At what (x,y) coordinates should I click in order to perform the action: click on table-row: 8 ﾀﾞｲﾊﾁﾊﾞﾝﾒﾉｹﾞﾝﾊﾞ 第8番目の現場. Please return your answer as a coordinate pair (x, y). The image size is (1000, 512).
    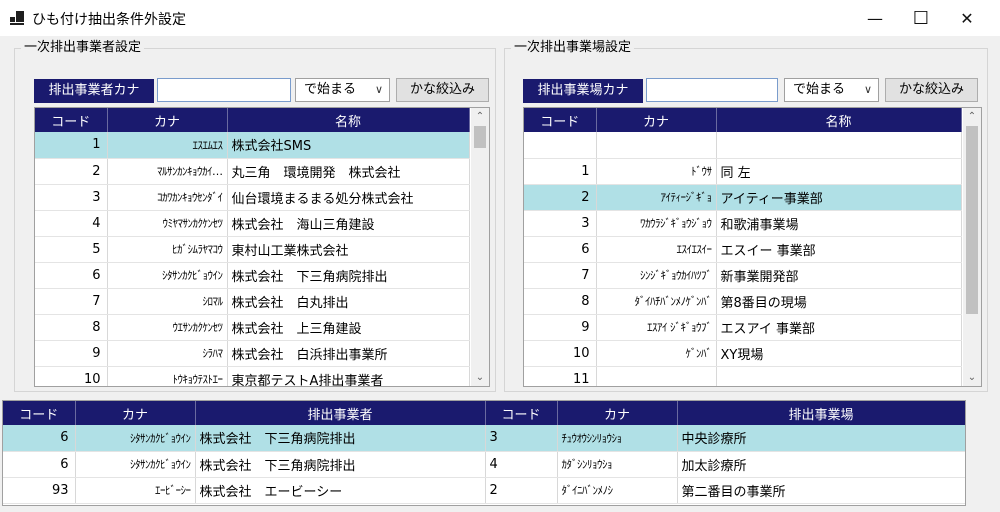
    Looking at the image, I should click on (743, 301).